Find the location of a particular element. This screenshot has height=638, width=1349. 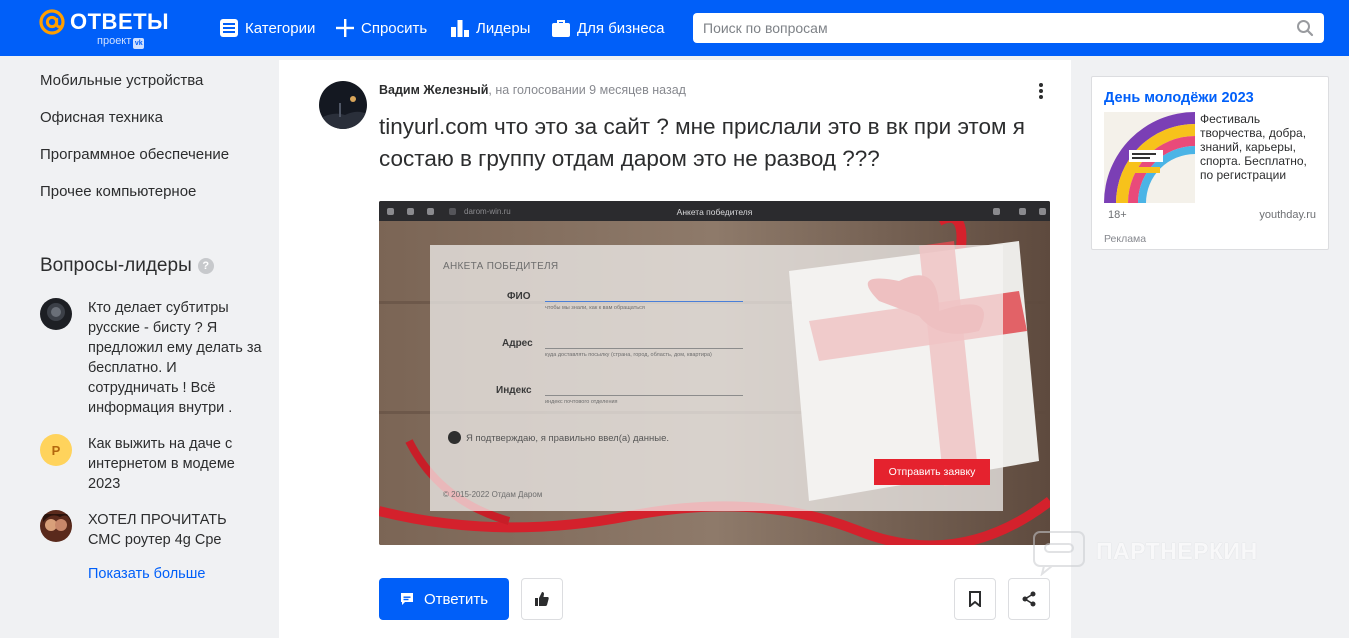

nav-business: Для бизнеса is located at coordinates (608, 28).